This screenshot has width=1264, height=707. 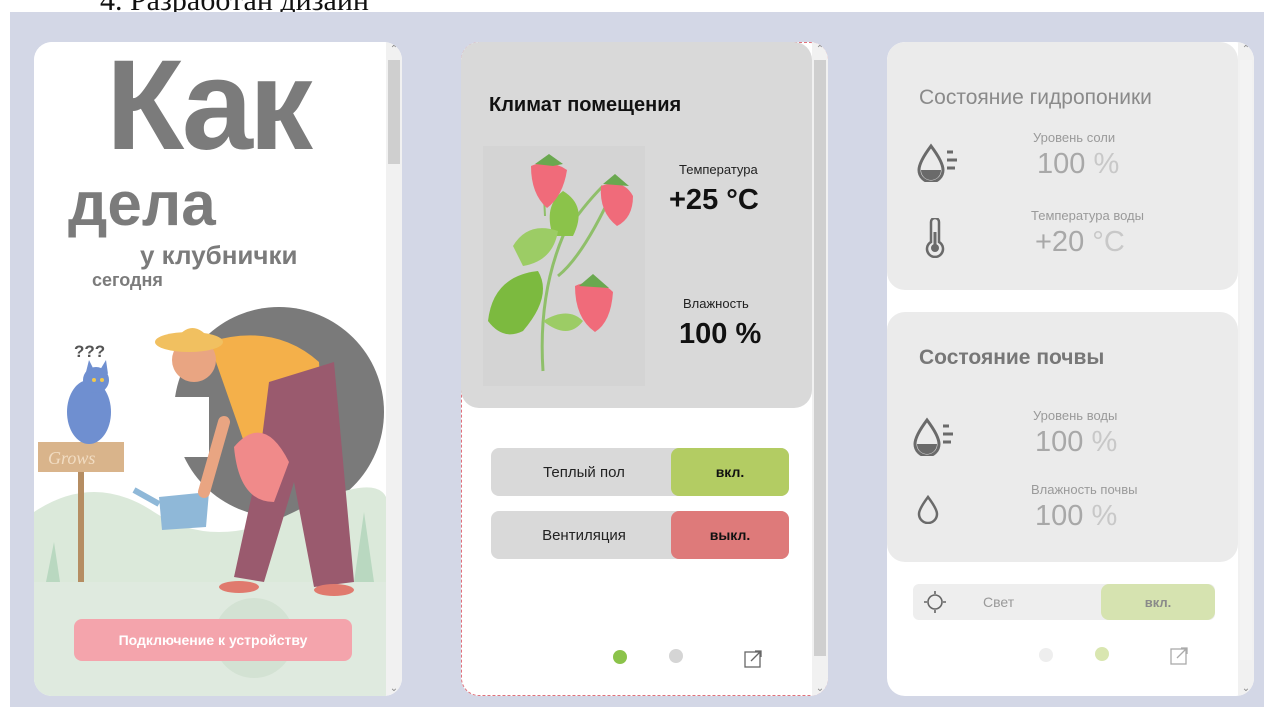 I want to click on thermometer-icon, so click(x=935, y=238).